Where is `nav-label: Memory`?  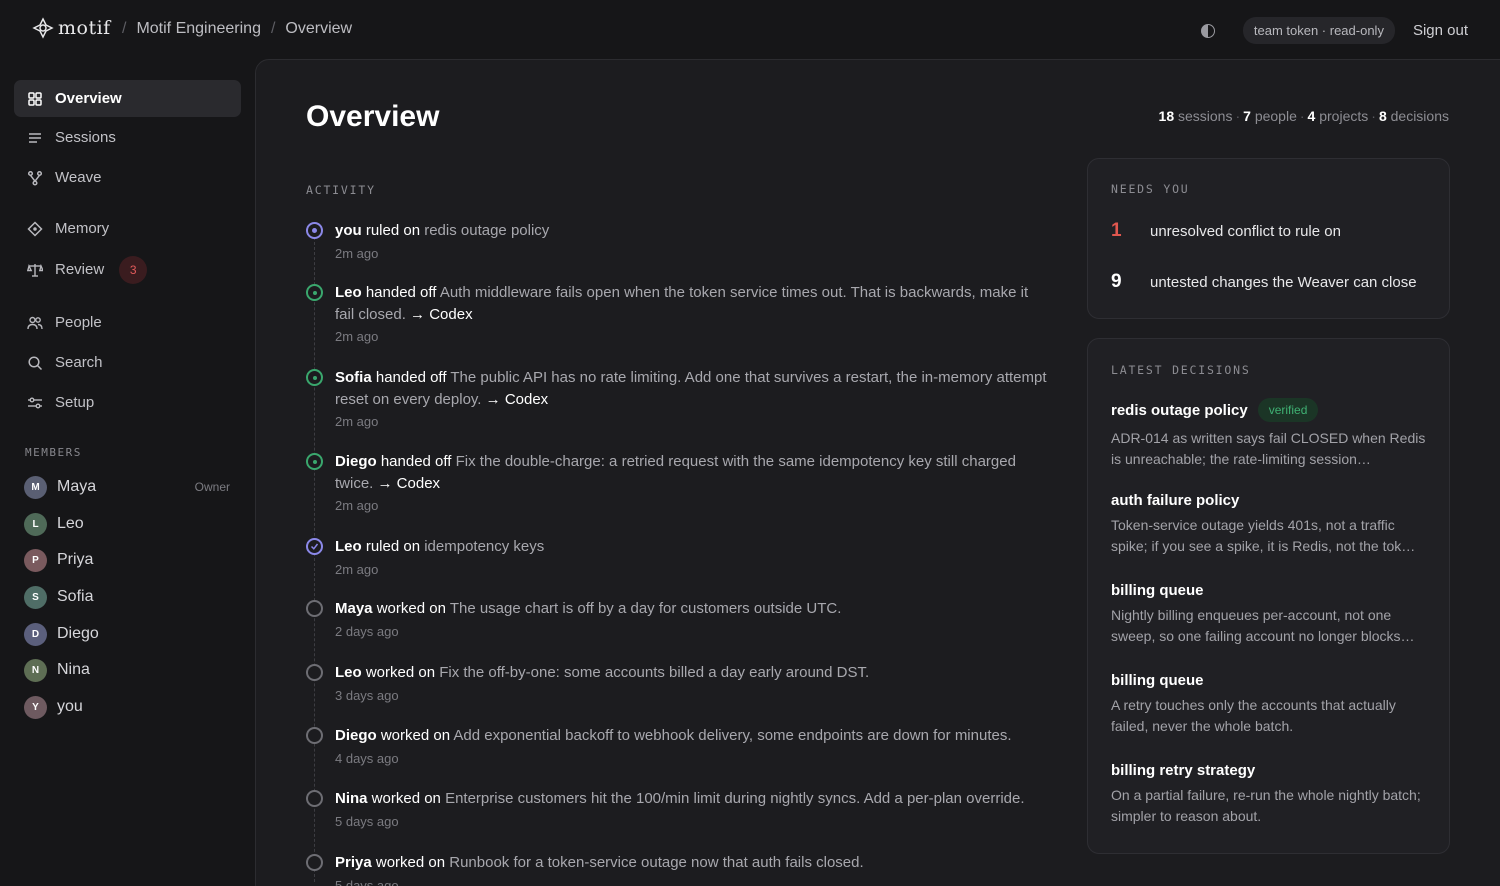
nav-label: Memory is located at coordinates (82, 228).